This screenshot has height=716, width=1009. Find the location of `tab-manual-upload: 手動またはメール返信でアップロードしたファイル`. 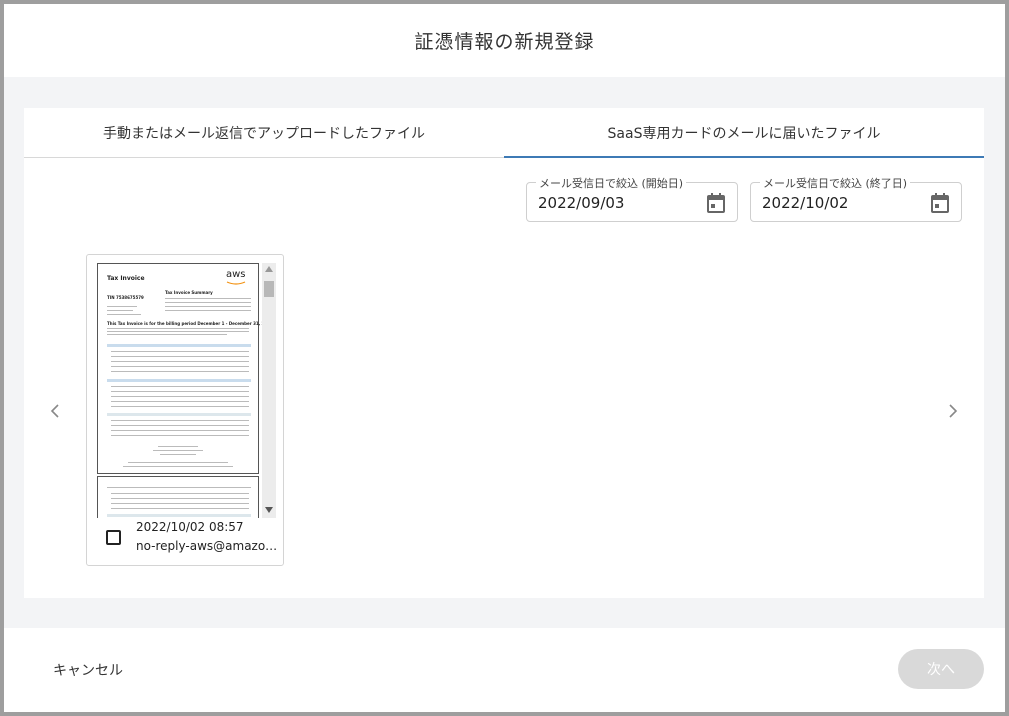

tab-manual-upload: 手動またはメール返信でアップロードしたファイル is located at coordinates (264, 132).